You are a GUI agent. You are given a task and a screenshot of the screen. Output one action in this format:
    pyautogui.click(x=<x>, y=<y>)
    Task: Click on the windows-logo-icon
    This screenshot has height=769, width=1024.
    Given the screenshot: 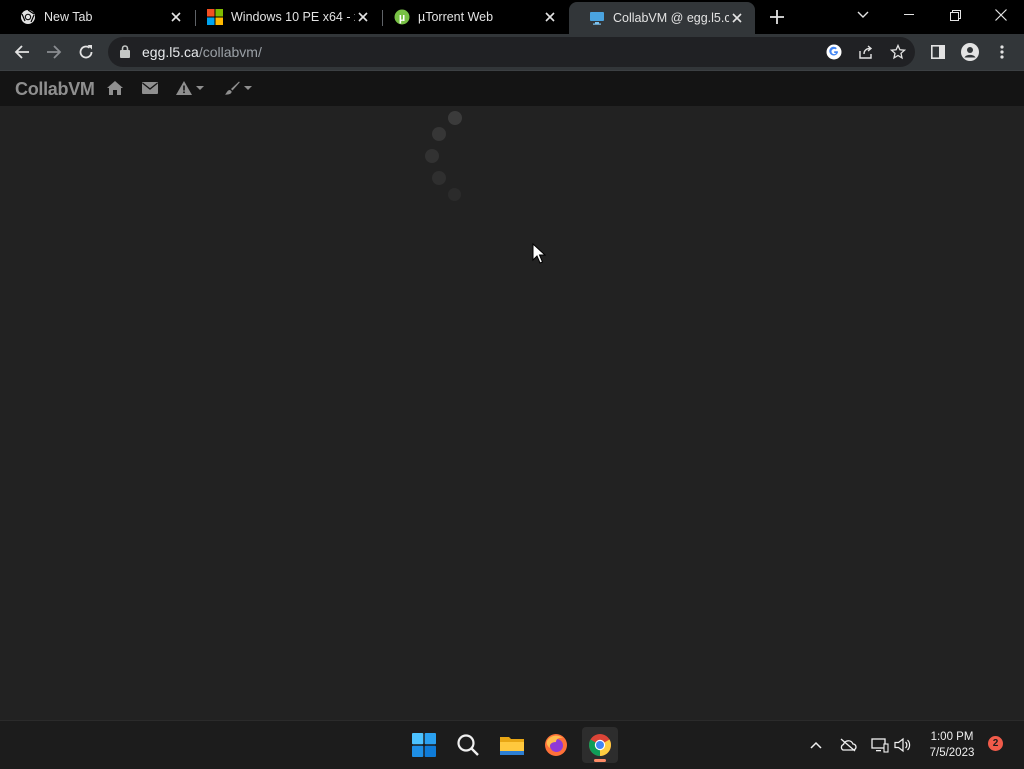 What is the action you would take?
    pyautogui.click(x=215, y=17)
    